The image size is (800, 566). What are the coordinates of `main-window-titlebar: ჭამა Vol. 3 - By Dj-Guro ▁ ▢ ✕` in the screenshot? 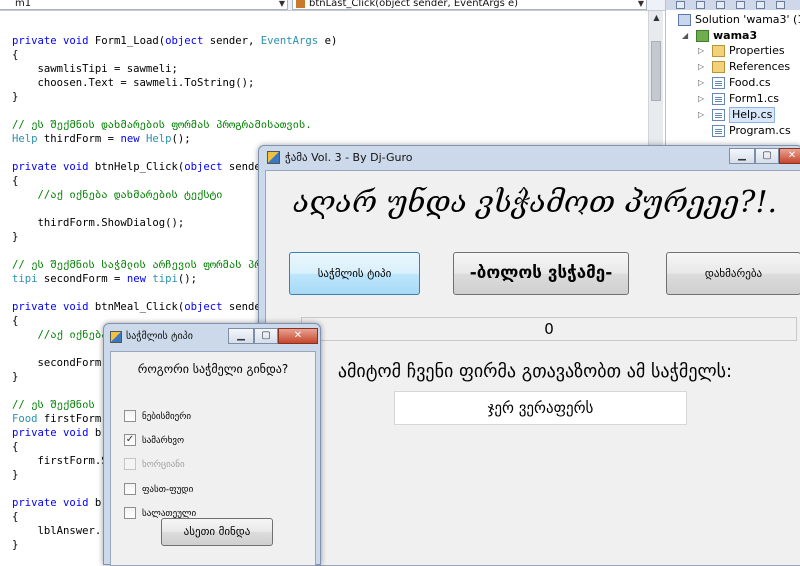 It's located at (529, 158).